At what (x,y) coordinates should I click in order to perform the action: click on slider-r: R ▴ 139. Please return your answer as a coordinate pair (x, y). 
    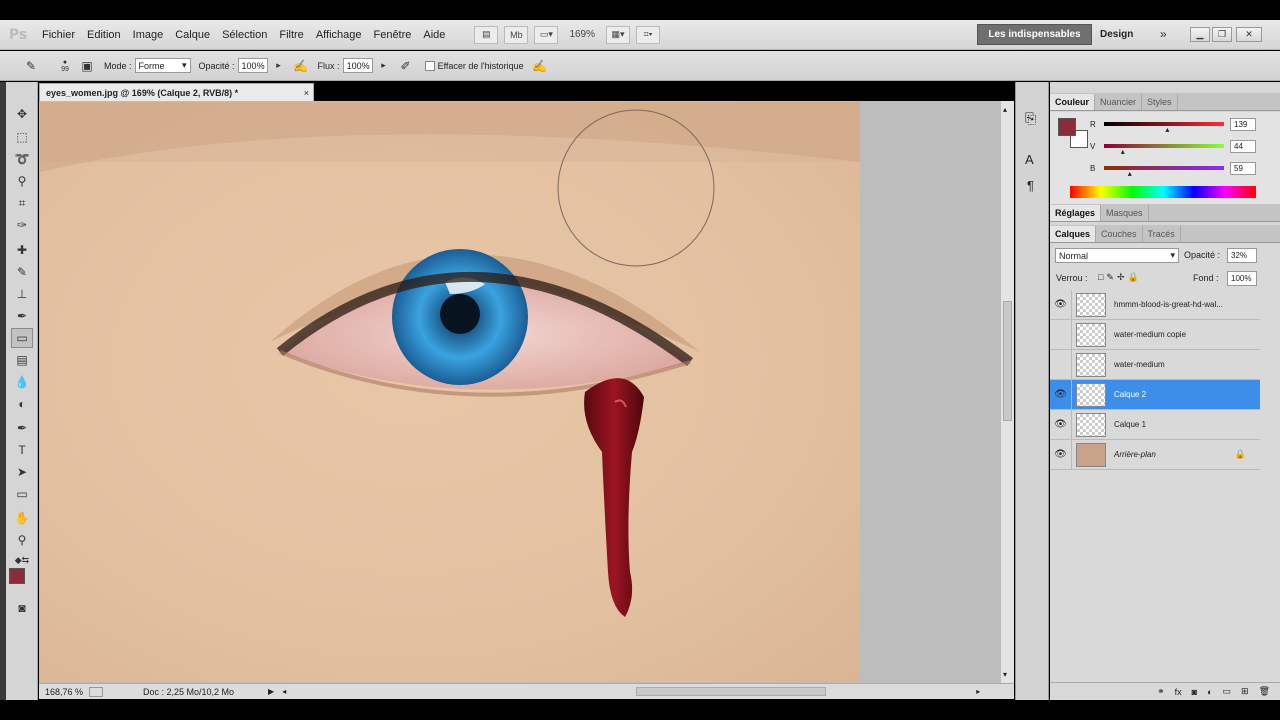
    Looking at the image, I should click on (1173, 125).